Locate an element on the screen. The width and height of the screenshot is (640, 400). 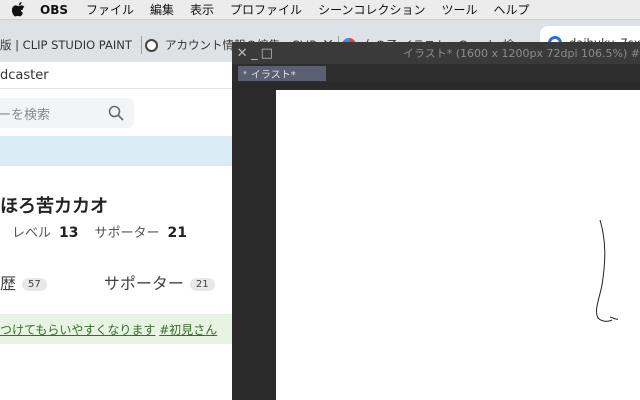
page-header-url: dcaster is located at coordinates (116, 75).